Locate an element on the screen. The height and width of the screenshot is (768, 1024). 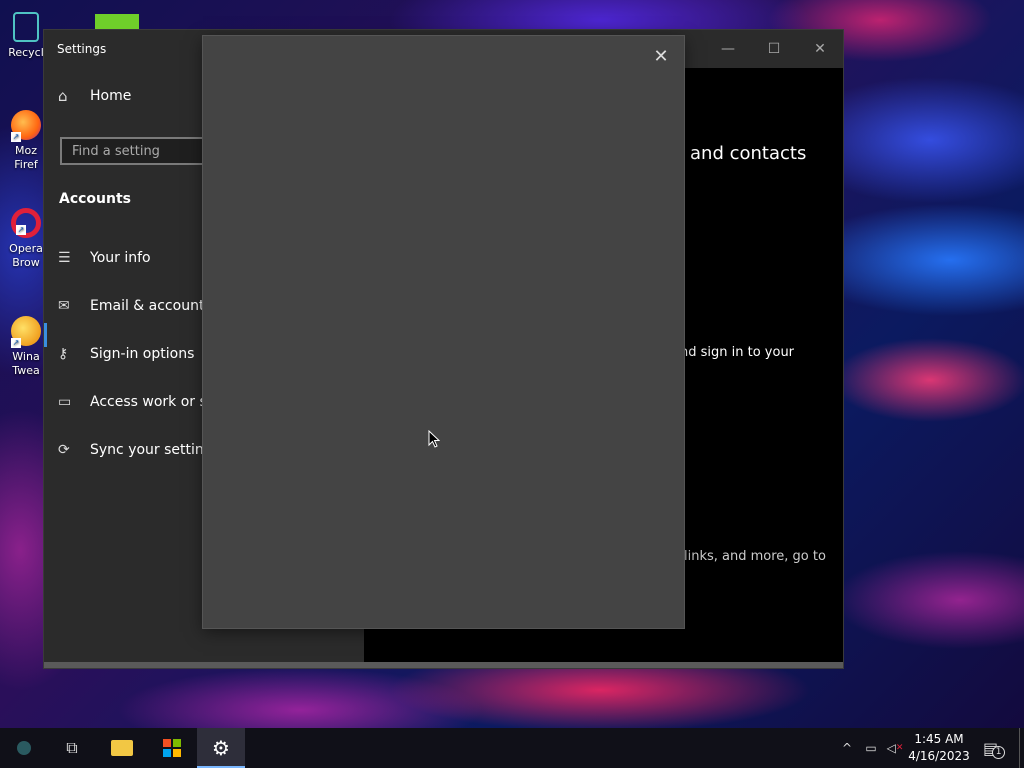
close-icon: ✕ is located at coordinates (661, 57).